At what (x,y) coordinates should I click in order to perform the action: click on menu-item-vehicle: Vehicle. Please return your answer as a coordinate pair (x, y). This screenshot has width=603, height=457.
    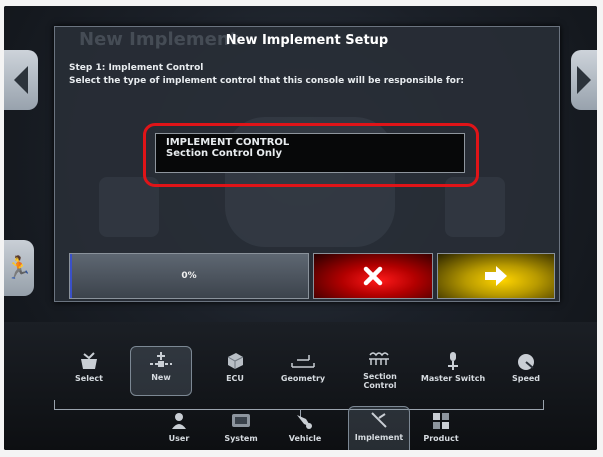
    Looking at the image, I should click on (305, 429).